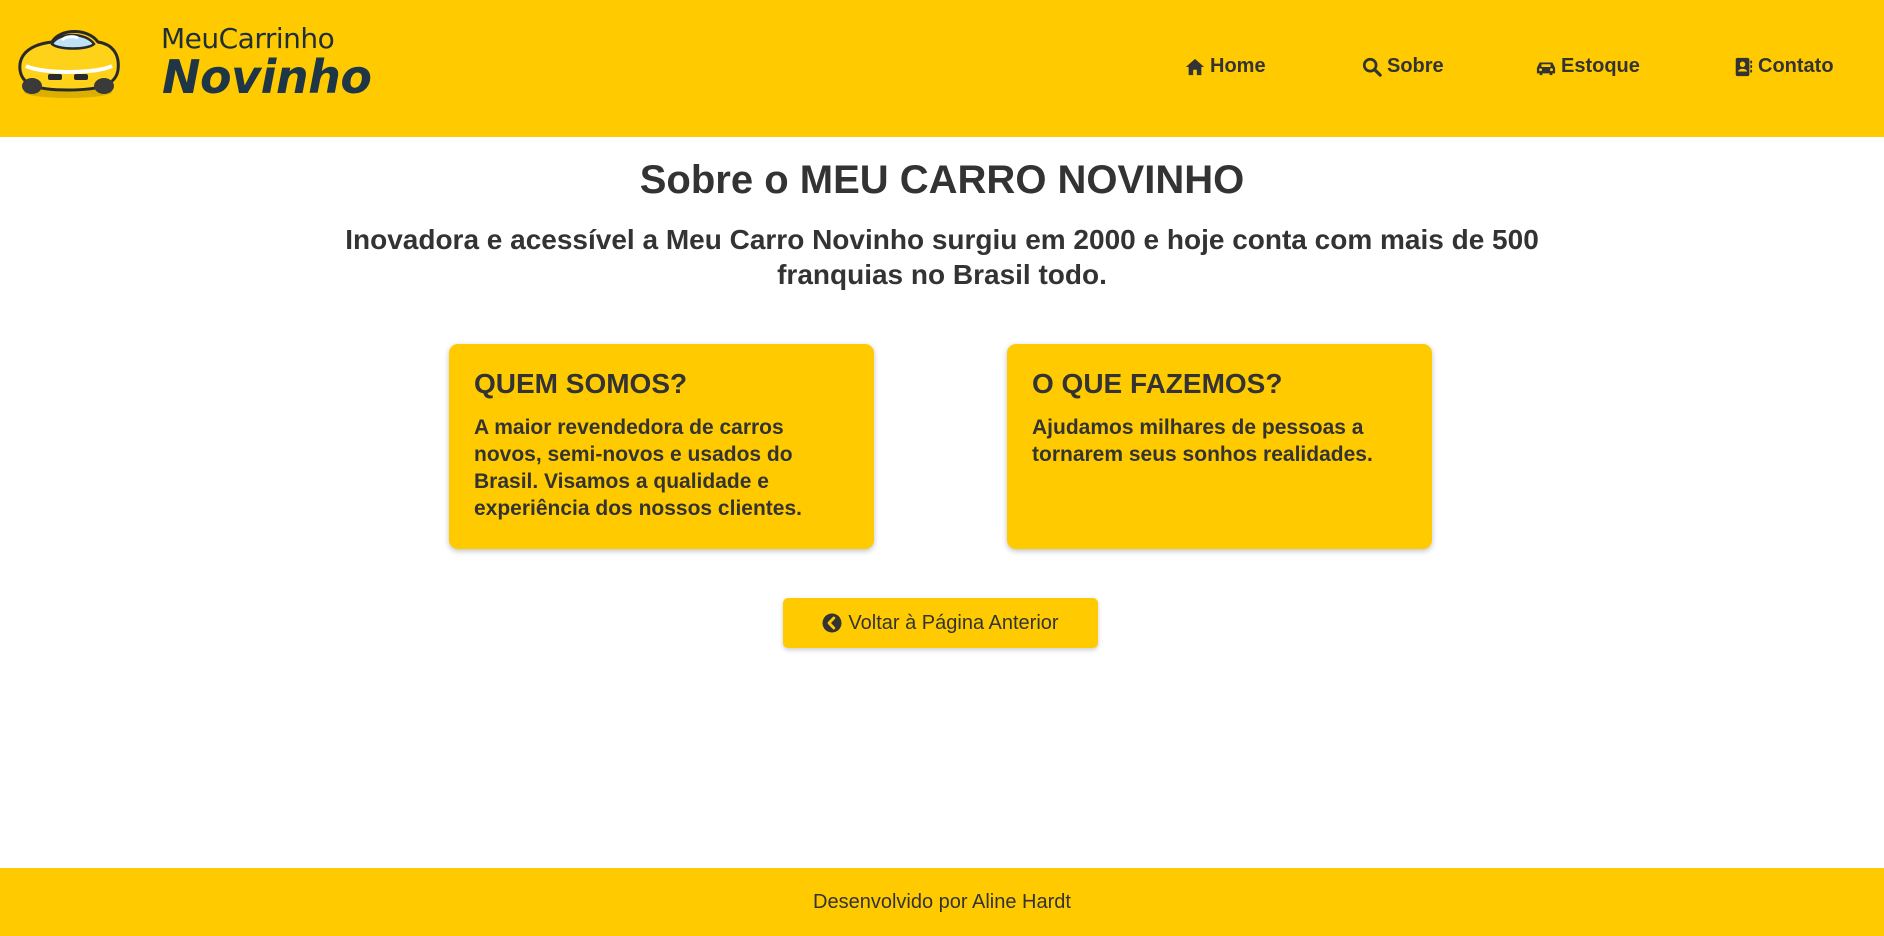 This screenshot has width=1884, height=936. I want to click on contact-card-icon, so click(1744, 66).